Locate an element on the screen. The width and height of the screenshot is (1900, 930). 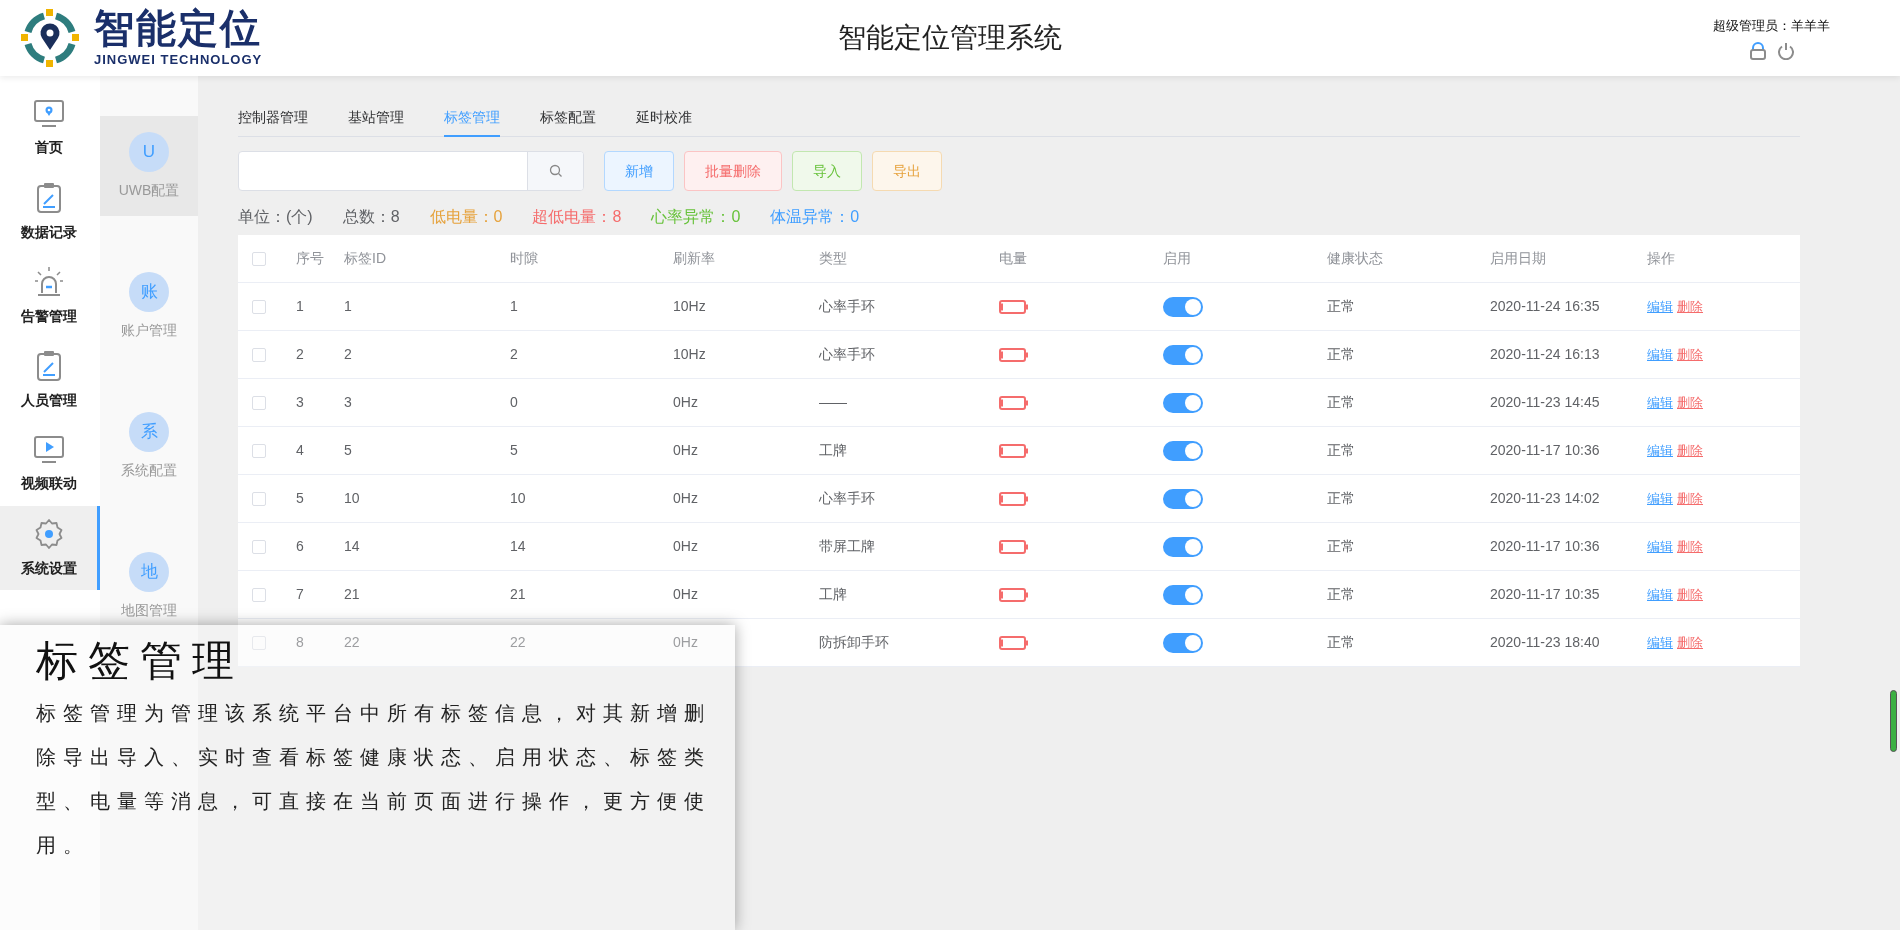
search-button is located at coordinates (555, 171).